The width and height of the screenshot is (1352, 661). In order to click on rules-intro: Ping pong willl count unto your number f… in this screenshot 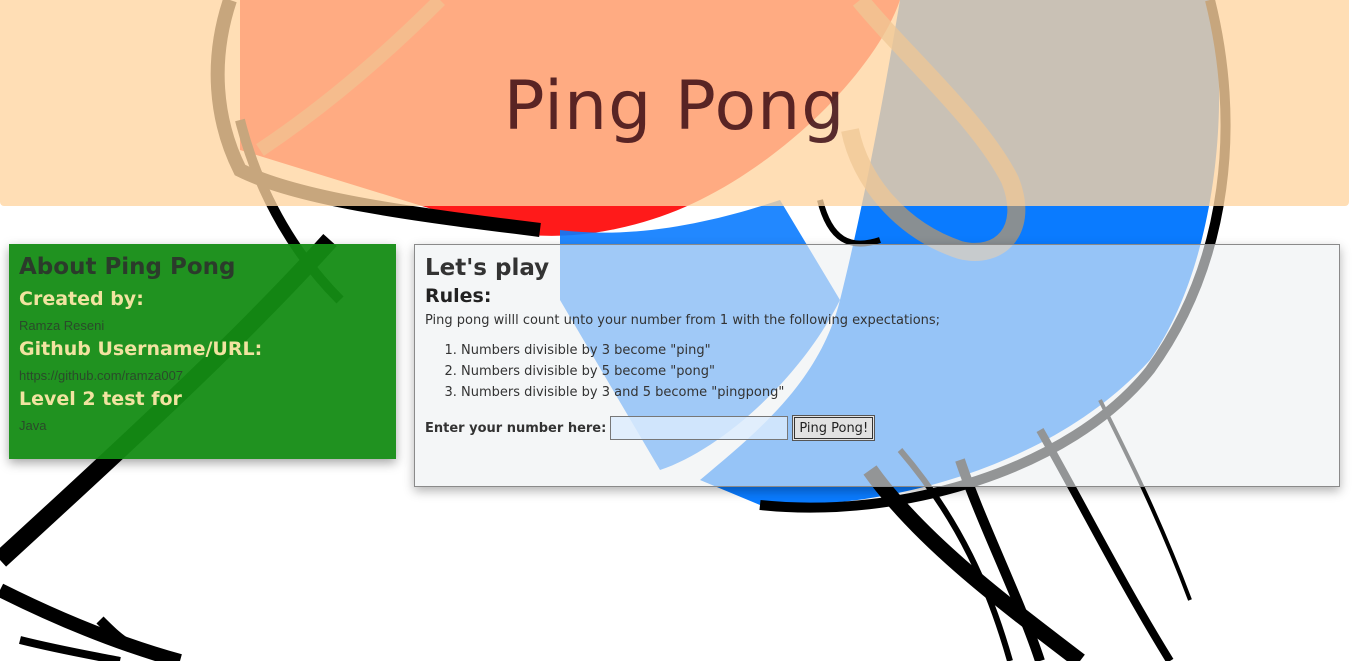, I will do `click(683, 320)`.